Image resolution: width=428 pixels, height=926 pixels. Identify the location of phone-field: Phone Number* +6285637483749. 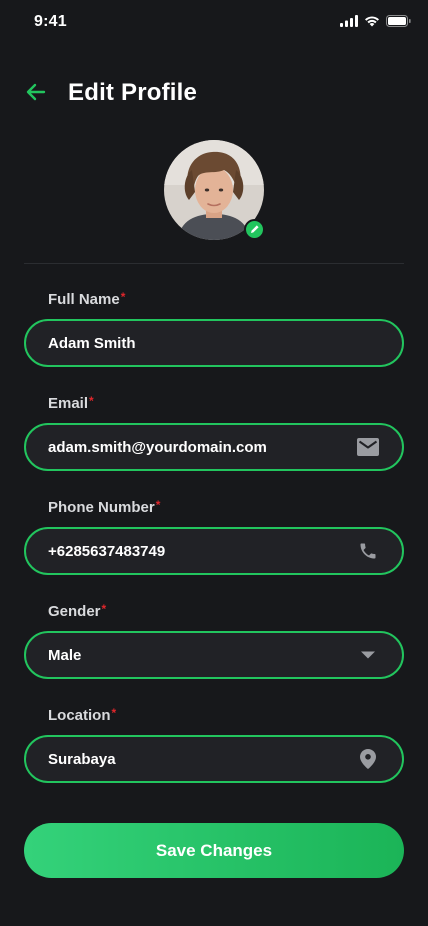
(214, 536).